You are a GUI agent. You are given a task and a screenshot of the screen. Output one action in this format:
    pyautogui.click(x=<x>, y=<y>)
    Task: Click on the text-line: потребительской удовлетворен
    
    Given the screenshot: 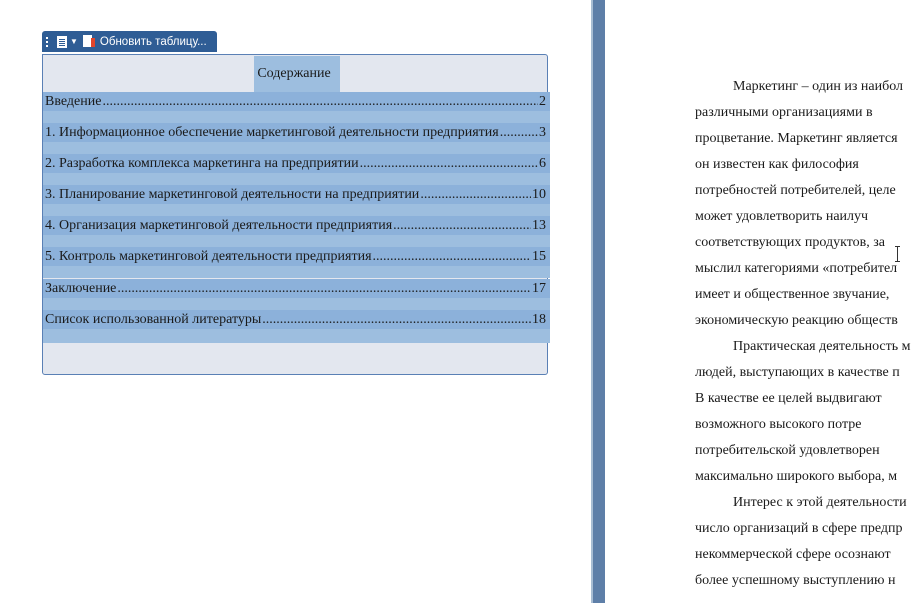 What is the action you would take?
    pyautogui.click(x=787, y=450)
    